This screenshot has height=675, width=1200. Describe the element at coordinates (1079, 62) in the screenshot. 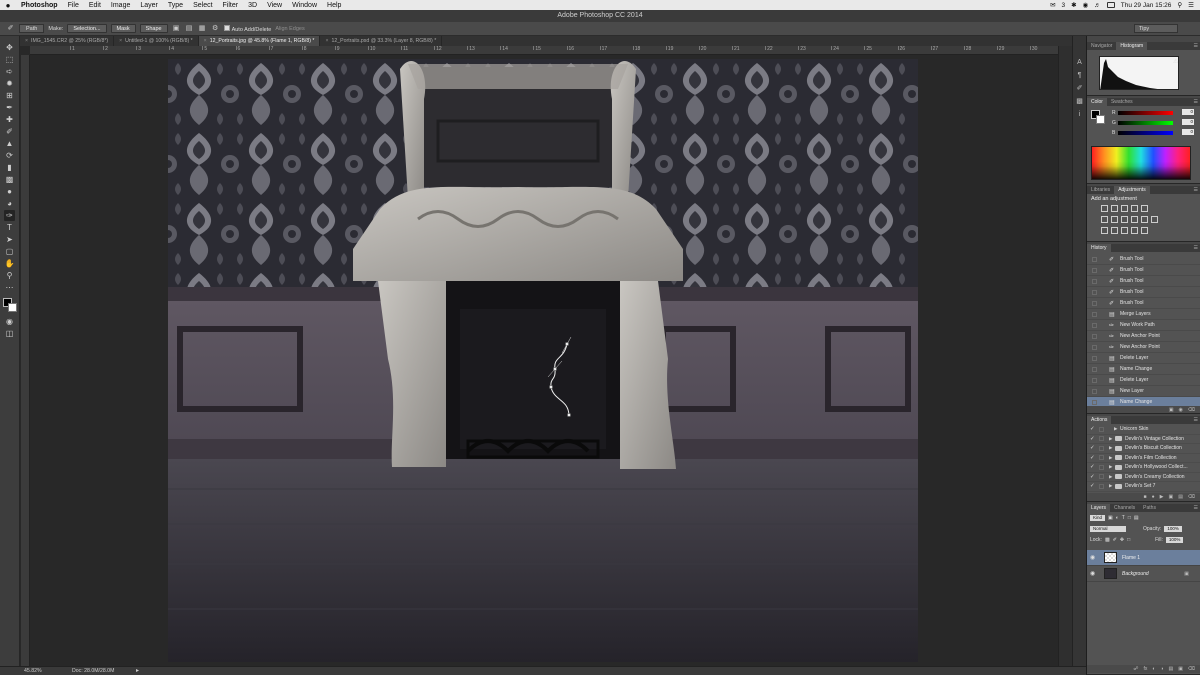

I see `character-icon: A` at that location.